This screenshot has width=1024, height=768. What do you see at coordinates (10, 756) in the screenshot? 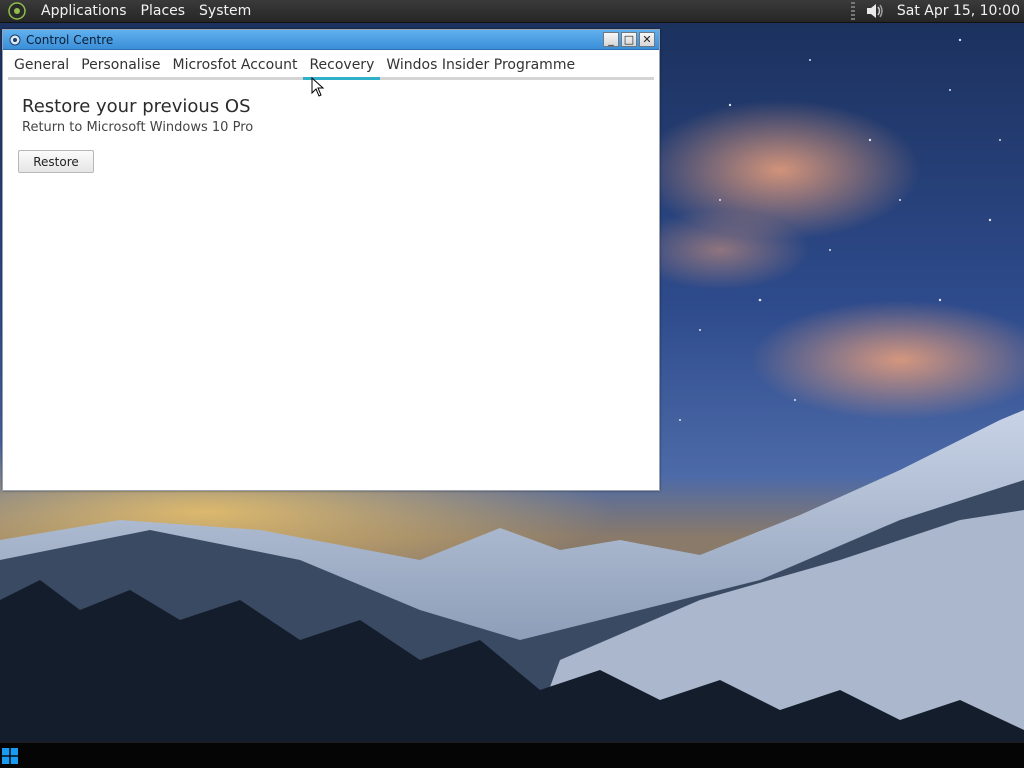
I see `windows-logo-icon` at bounding box center [10, 756].